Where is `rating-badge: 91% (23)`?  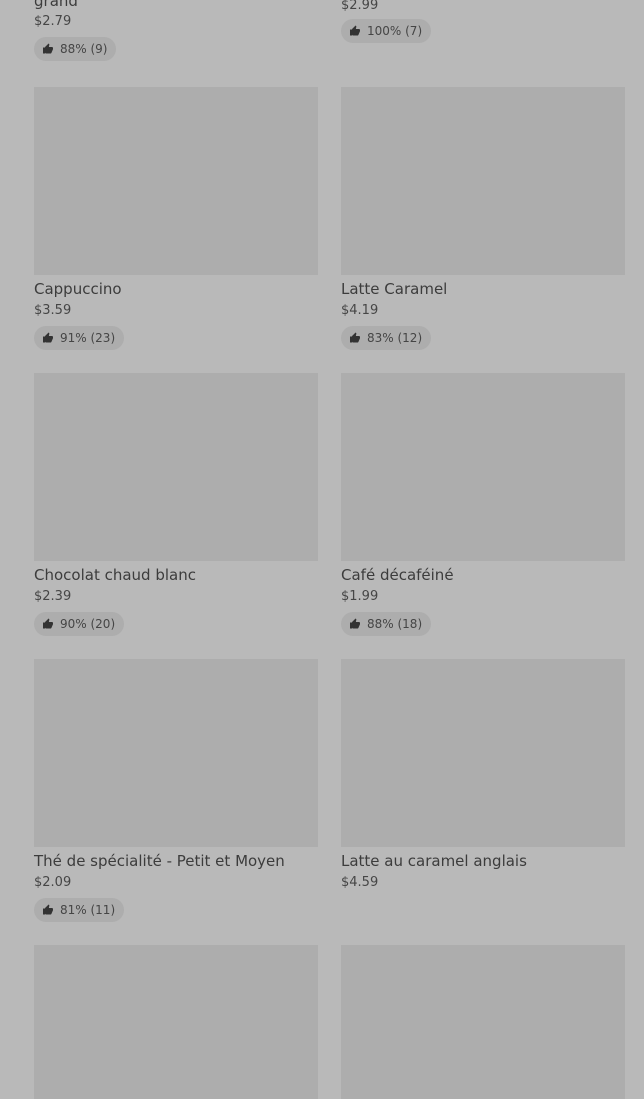 rating-badge: 91% (23) is located at coordinates (79, 338).